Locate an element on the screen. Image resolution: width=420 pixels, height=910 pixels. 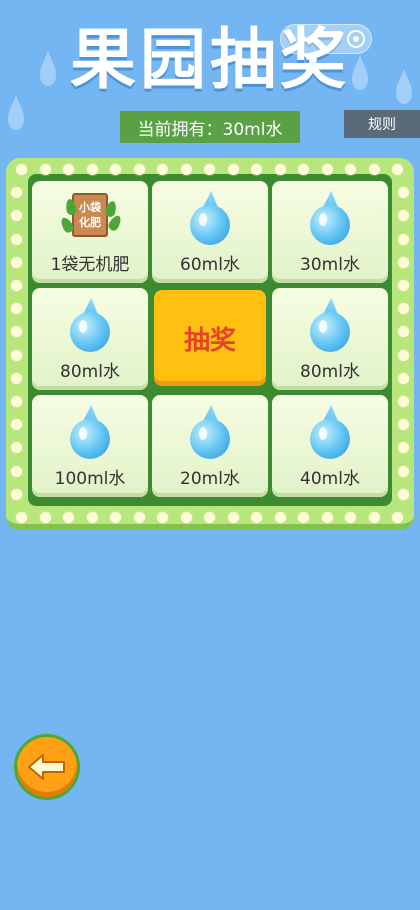
holdings-label: 当前拥有：30ml水 is located at coordinates (210, 127).